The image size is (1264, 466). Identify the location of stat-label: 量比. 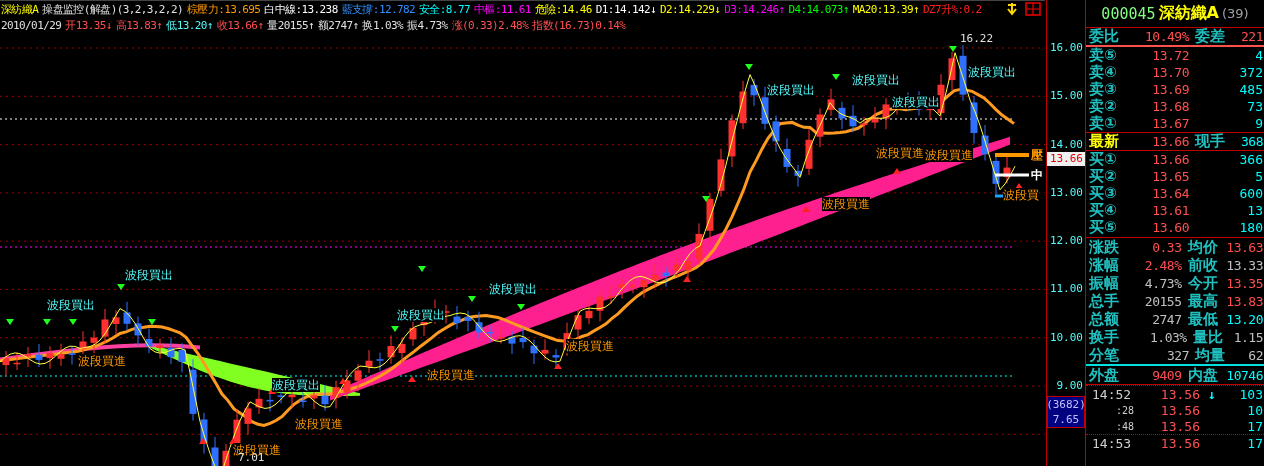
(1208, 337).